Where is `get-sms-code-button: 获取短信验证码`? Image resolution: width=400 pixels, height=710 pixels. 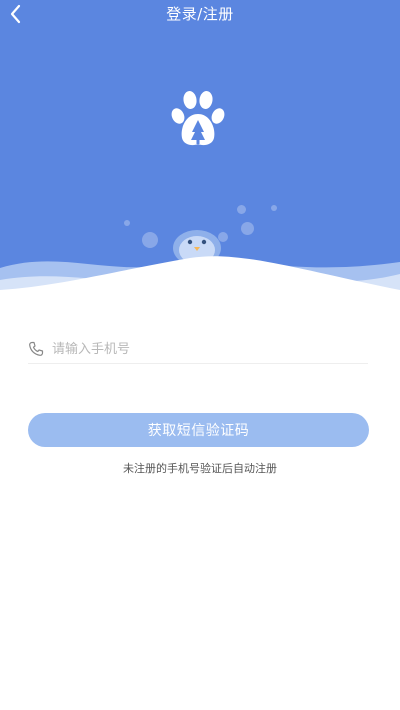
get-sms-code-button: 获取短信验证码 is located at coordinates (198, 430).